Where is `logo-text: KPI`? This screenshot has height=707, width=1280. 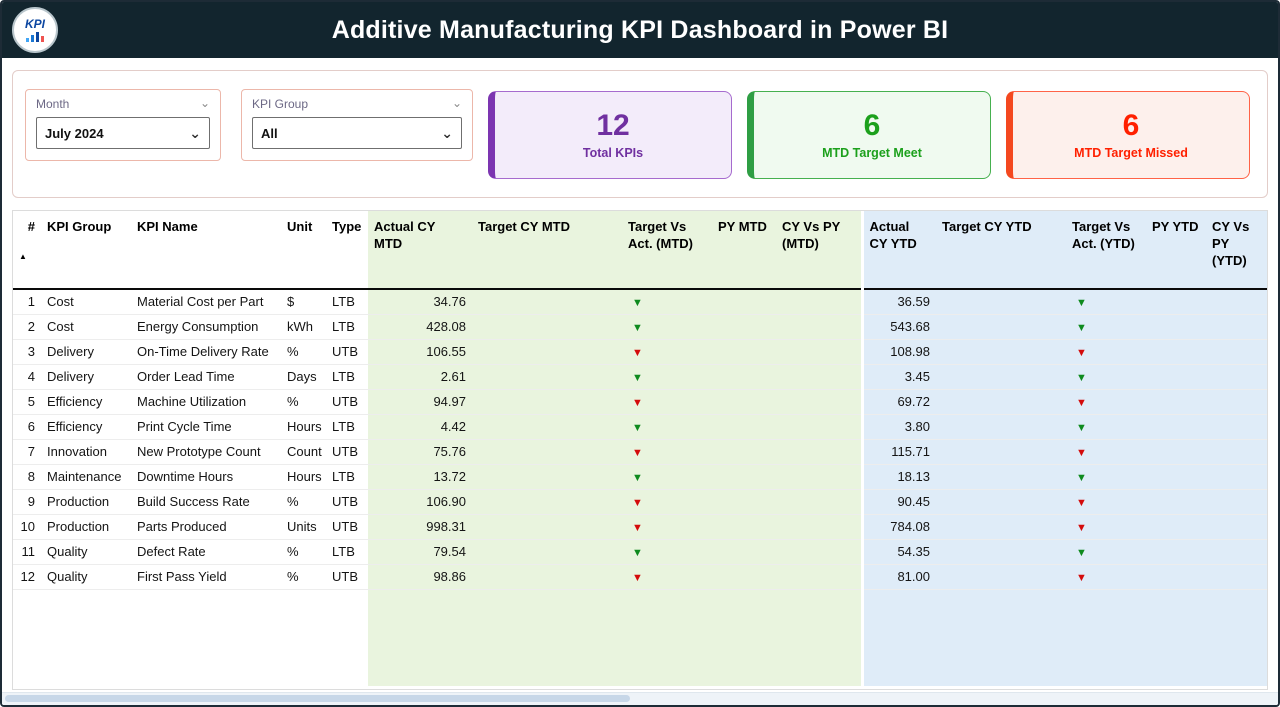
logo-text: KPI is located at coordinates (34, 24).